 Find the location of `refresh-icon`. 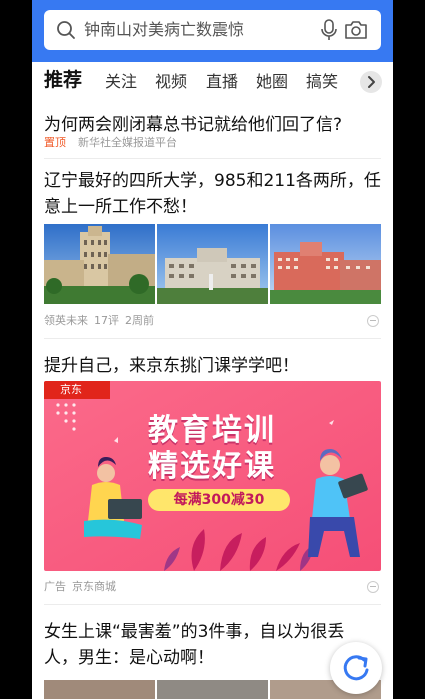

refresh-icon is located at coordinates (356, 668).